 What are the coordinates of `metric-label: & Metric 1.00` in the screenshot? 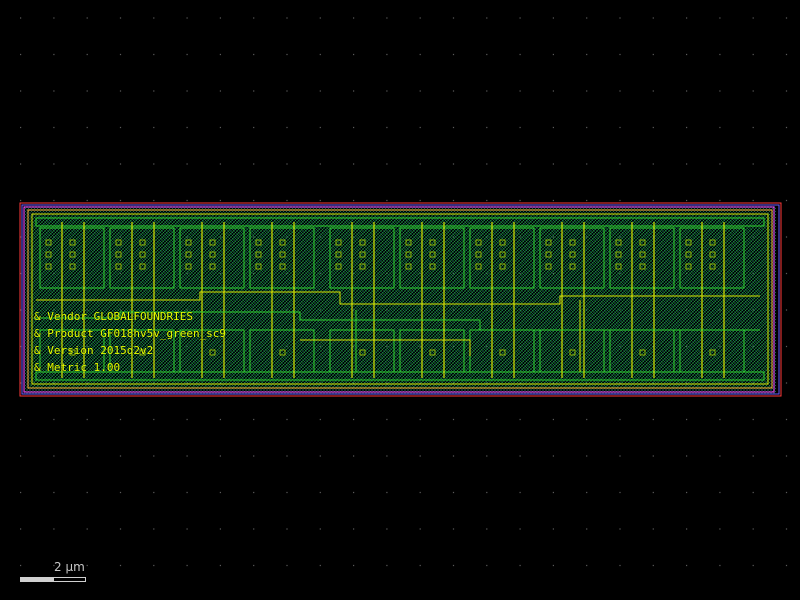 It's located at (77, 367).